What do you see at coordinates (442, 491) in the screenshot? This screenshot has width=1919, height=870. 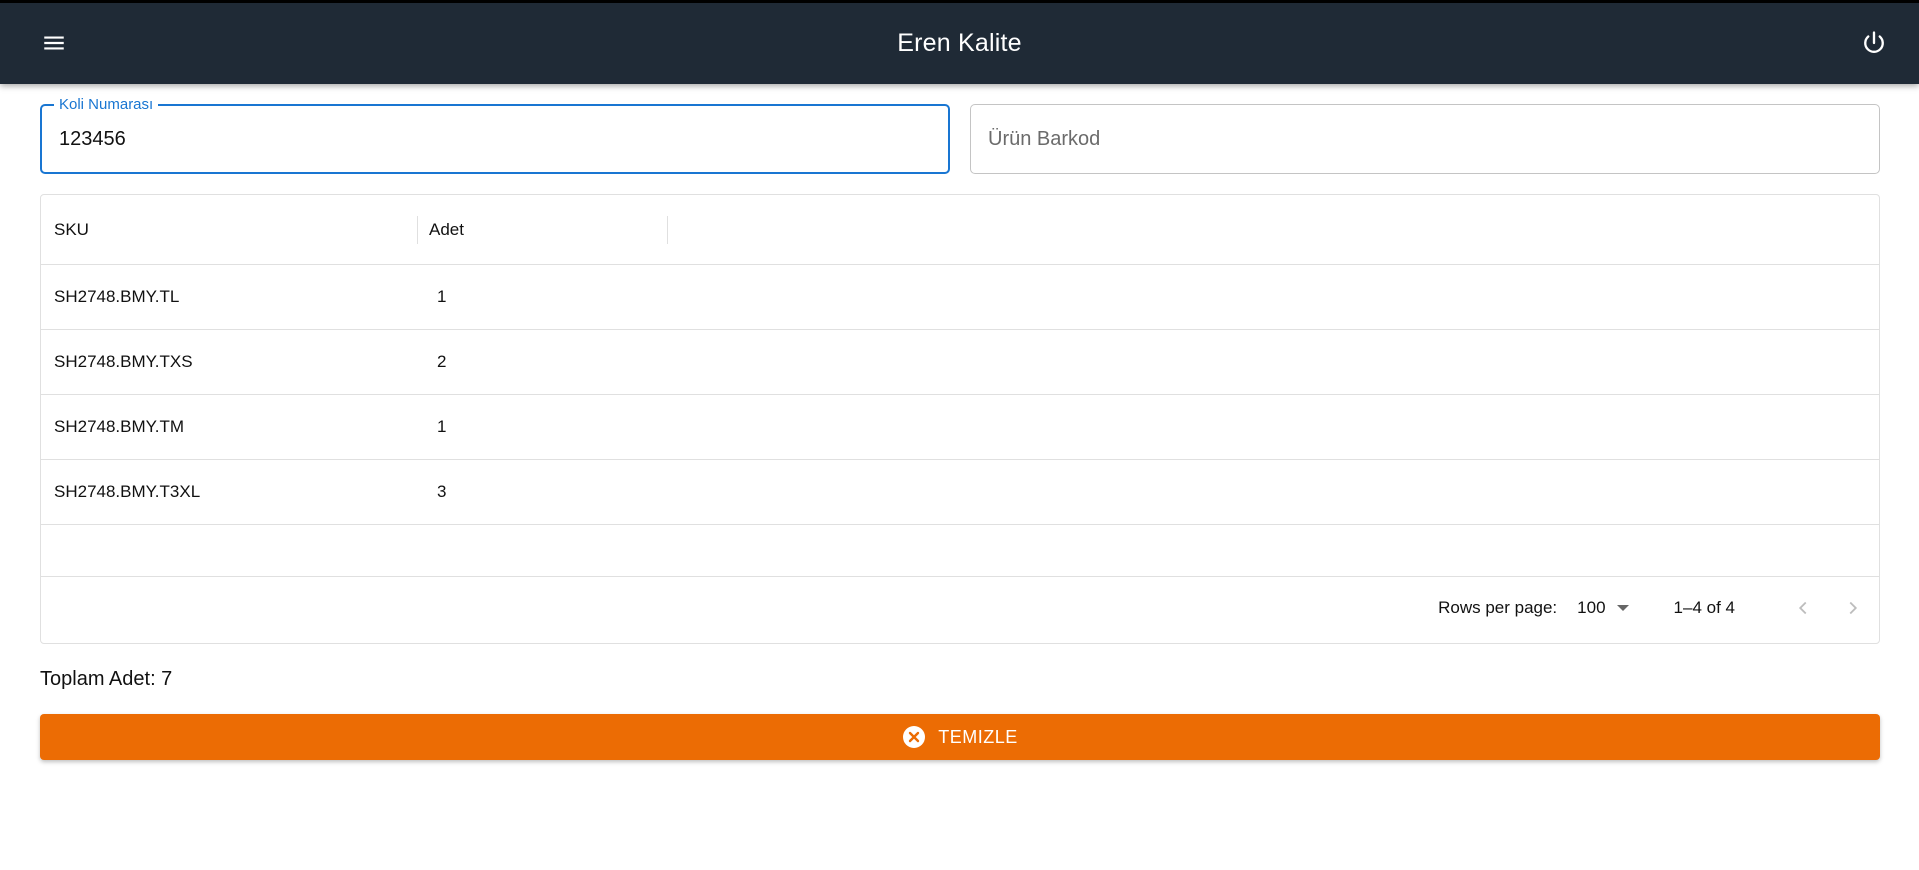 I see `adet-cell: 3` at bounding box center [442, 491].